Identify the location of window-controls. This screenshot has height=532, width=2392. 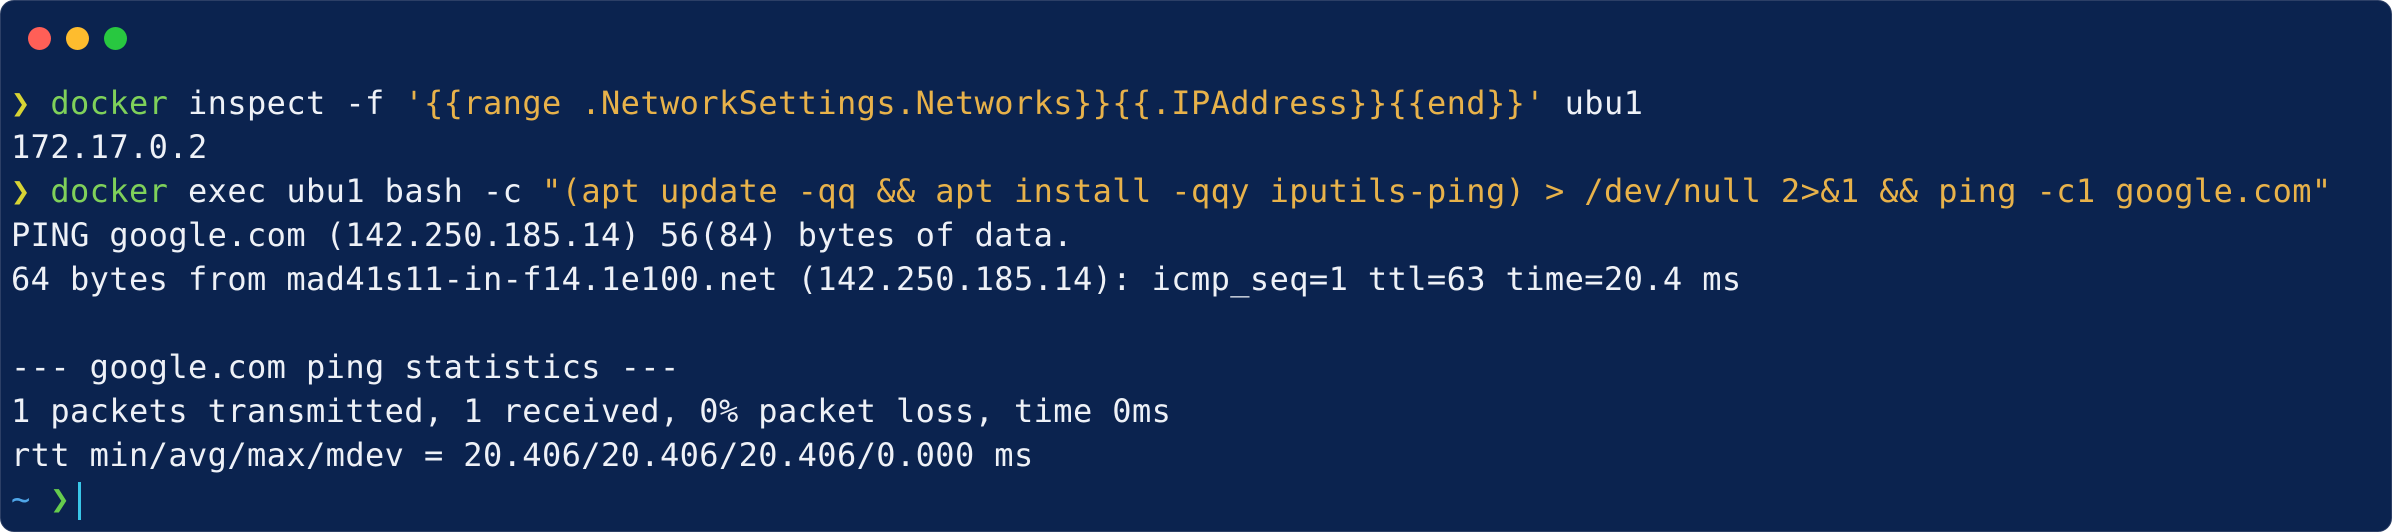
(77, 38).